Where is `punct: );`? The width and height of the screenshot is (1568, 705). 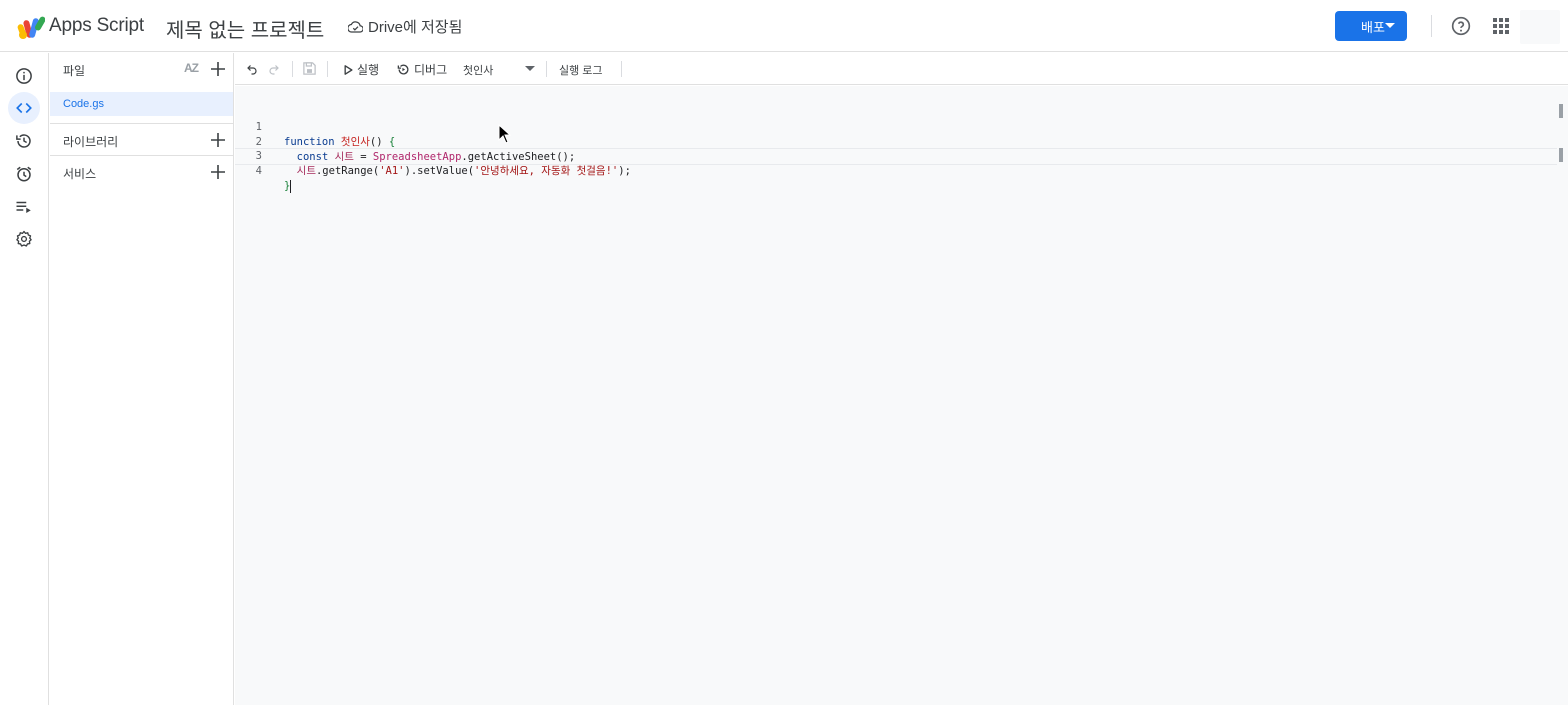 punct: ); is located at coordinates (624, 171).